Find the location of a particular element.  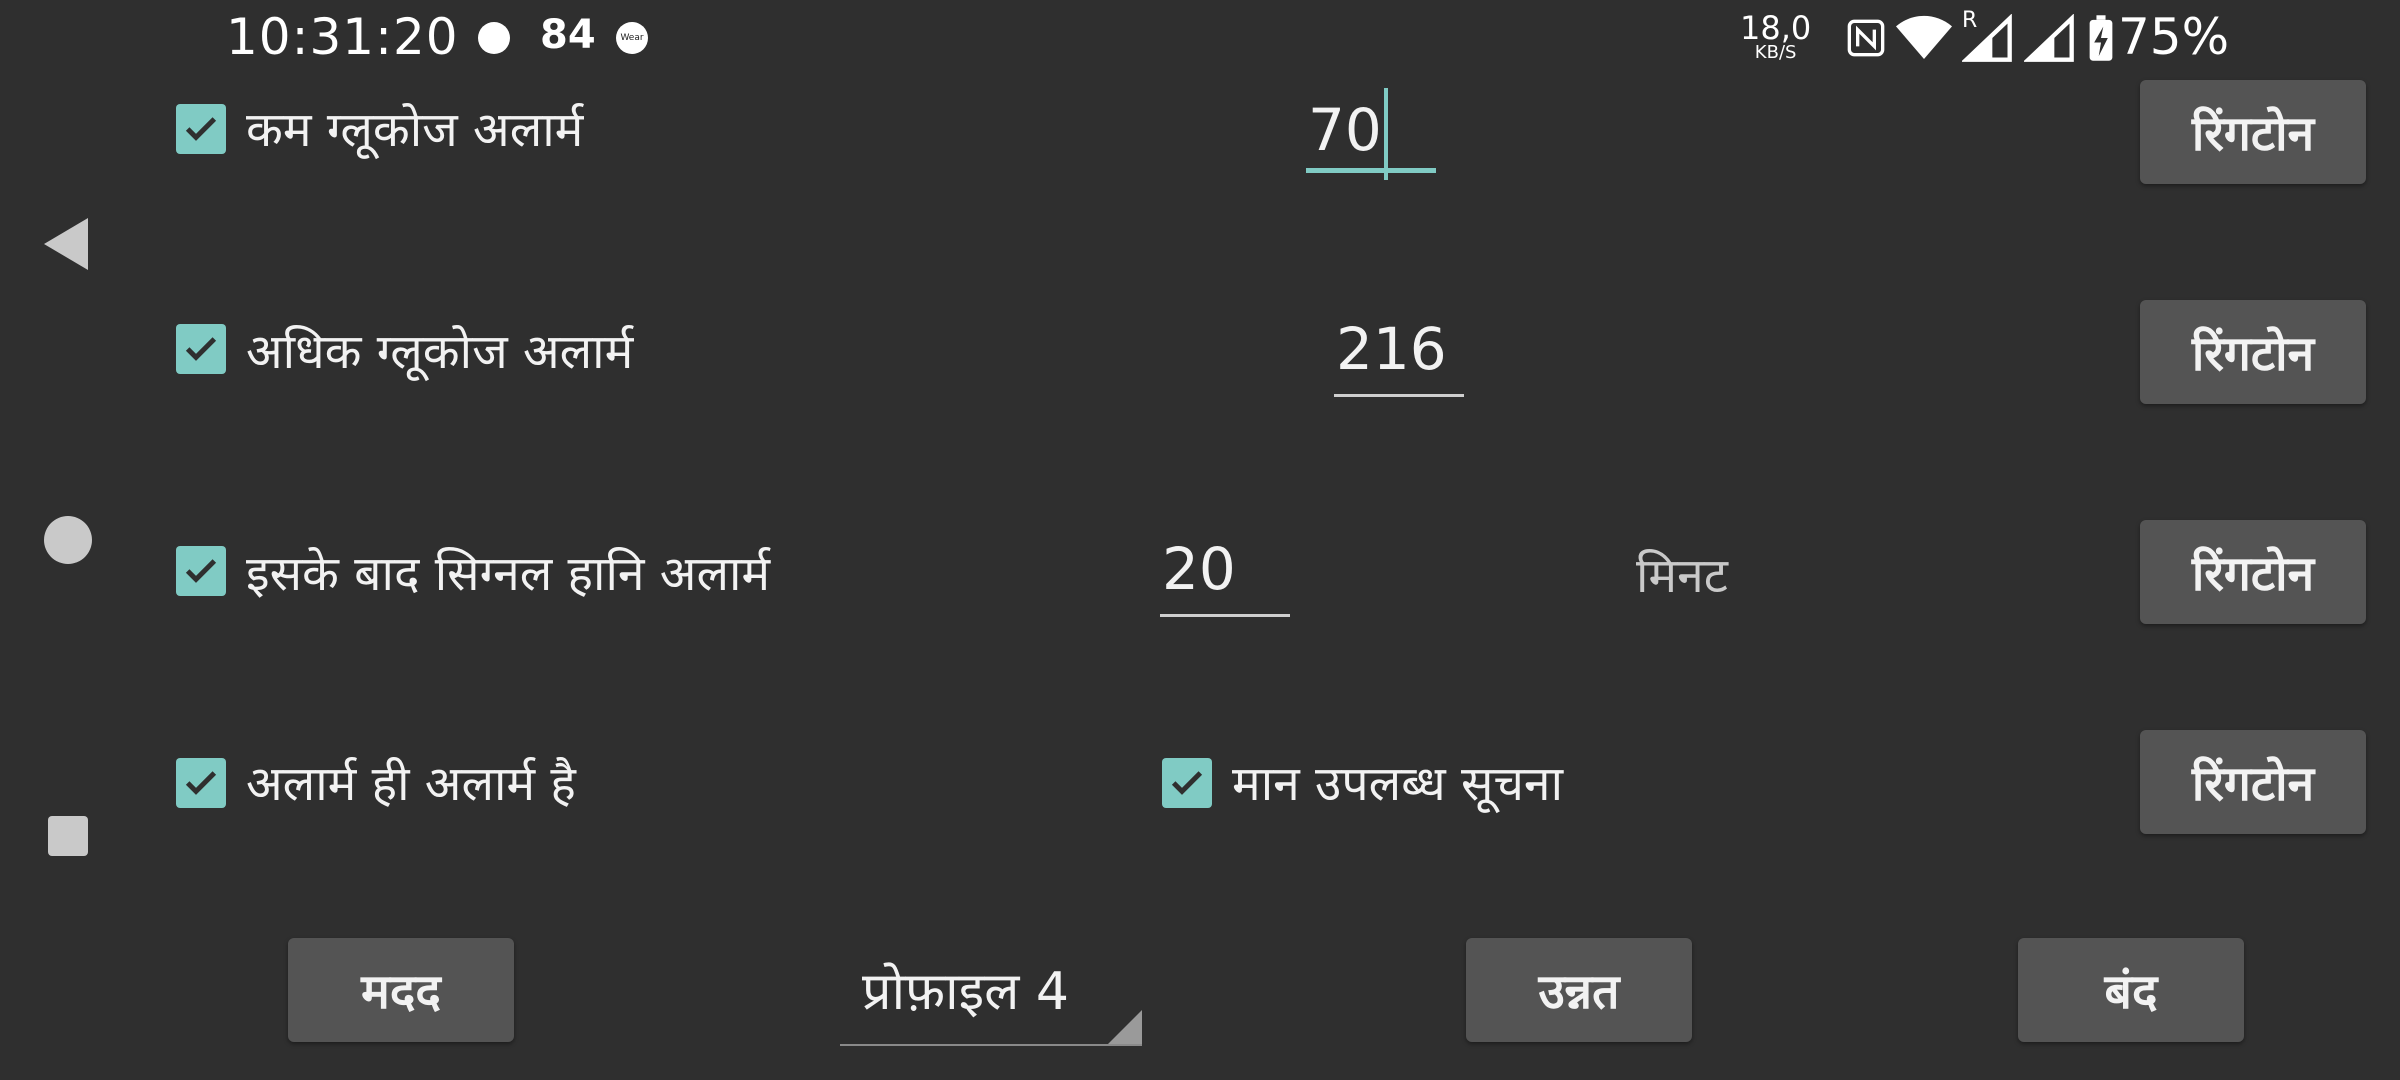

status-icons: R is located at coordinates (1981, 37).